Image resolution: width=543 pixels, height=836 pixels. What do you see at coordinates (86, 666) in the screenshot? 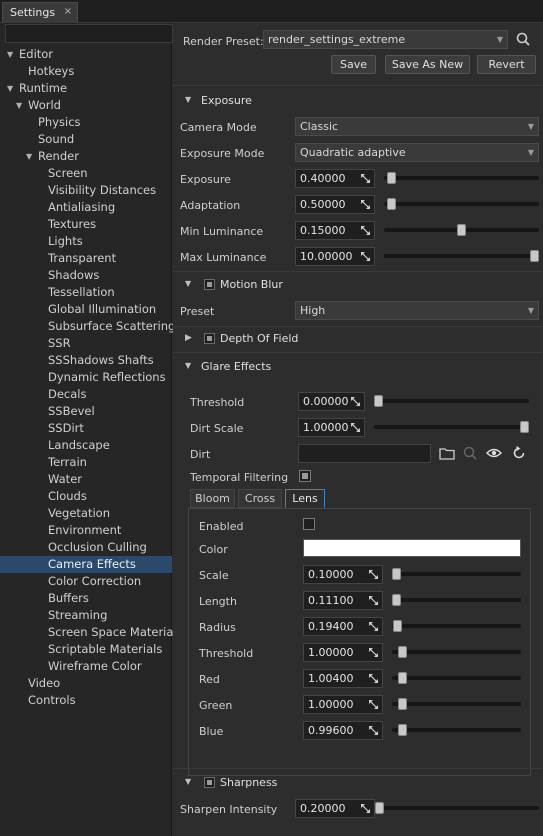
I see `tree-item-wireframe-color: Wireframe Color` at bounding box center [86, 666].